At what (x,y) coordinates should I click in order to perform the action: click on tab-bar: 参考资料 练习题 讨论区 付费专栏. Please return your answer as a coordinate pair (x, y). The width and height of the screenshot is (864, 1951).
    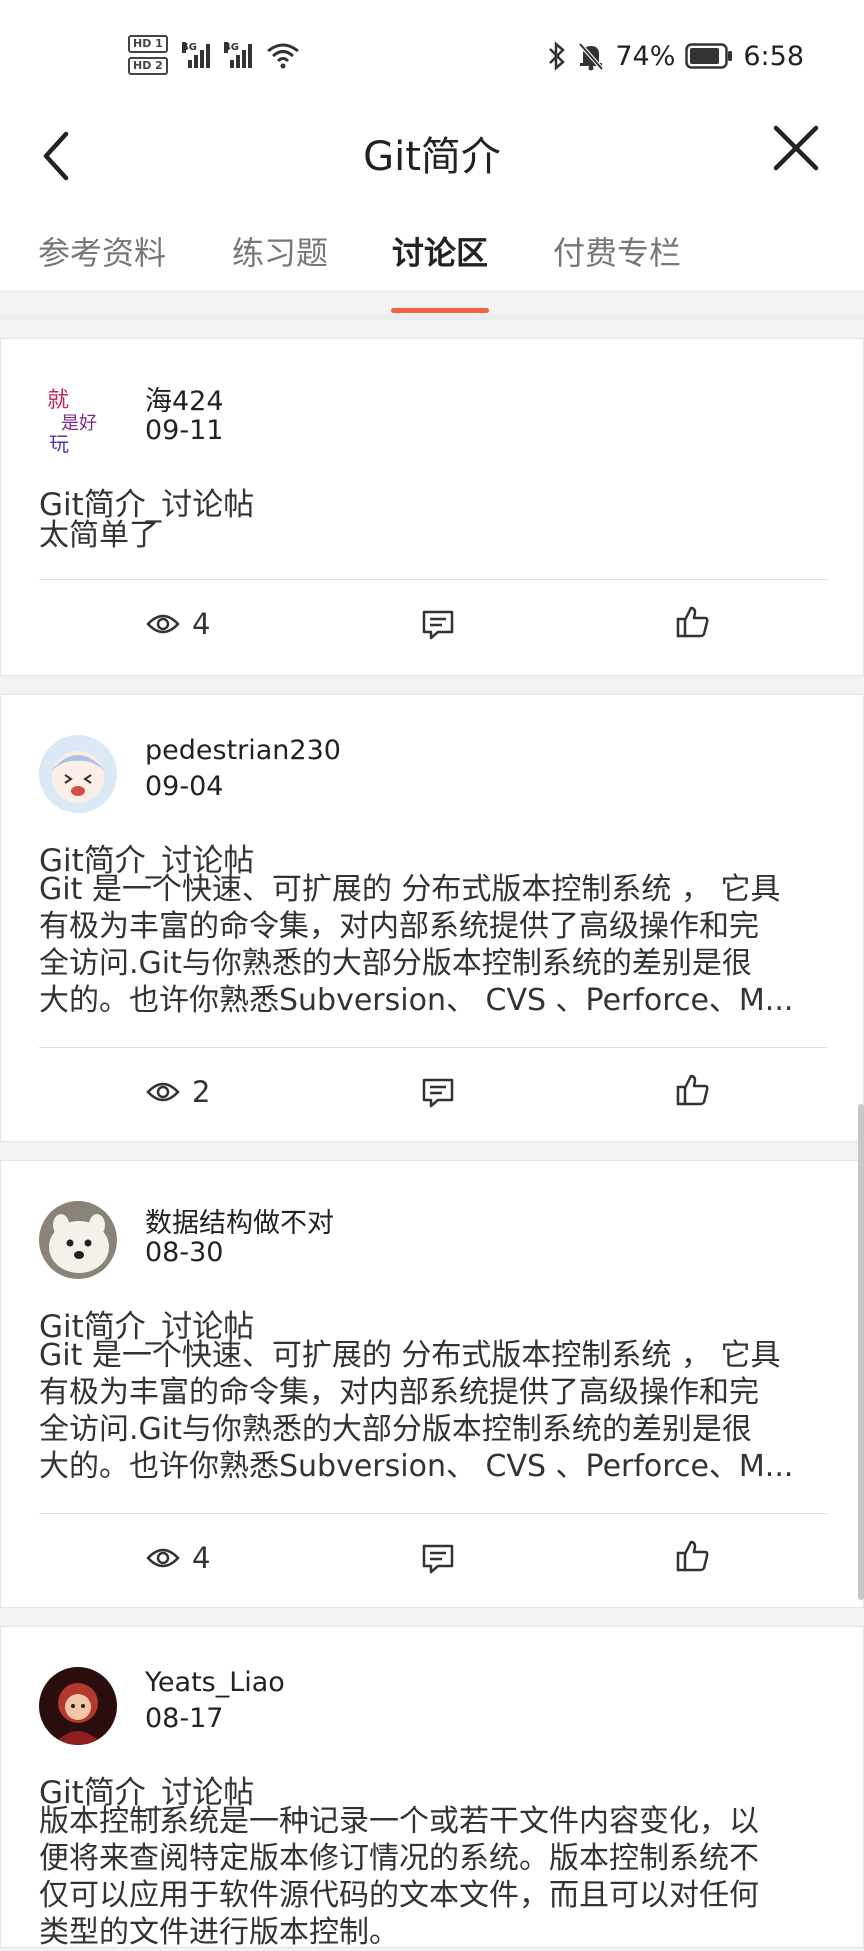
    Looking at the image, I should click on (432, 258).